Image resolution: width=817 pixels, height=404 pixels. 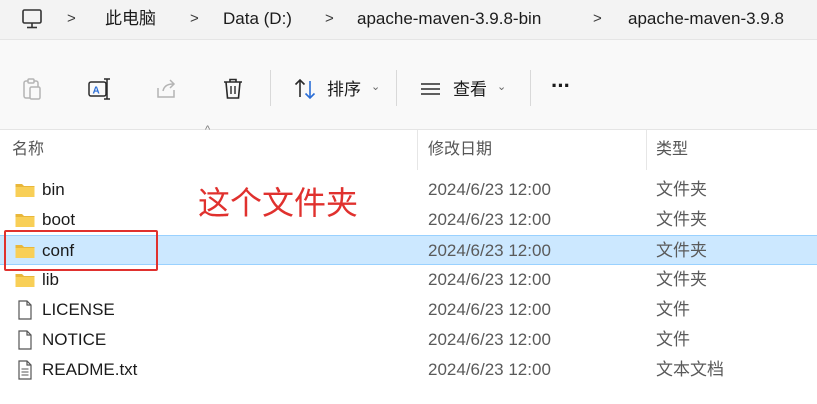 What do you see at coordinates (53, 189) in the screenshot?
I see `file-name: bin` at bounding box center [53, 189].